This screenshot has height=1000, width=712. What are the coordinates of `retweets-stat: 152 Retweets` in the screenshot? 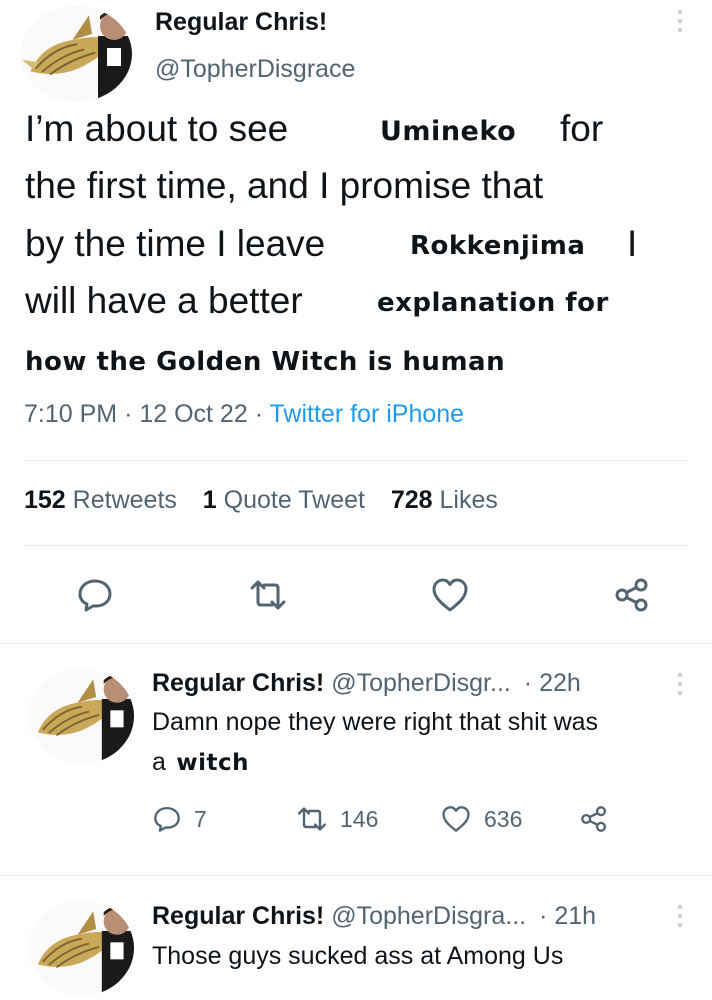 It's located at (100, 500).